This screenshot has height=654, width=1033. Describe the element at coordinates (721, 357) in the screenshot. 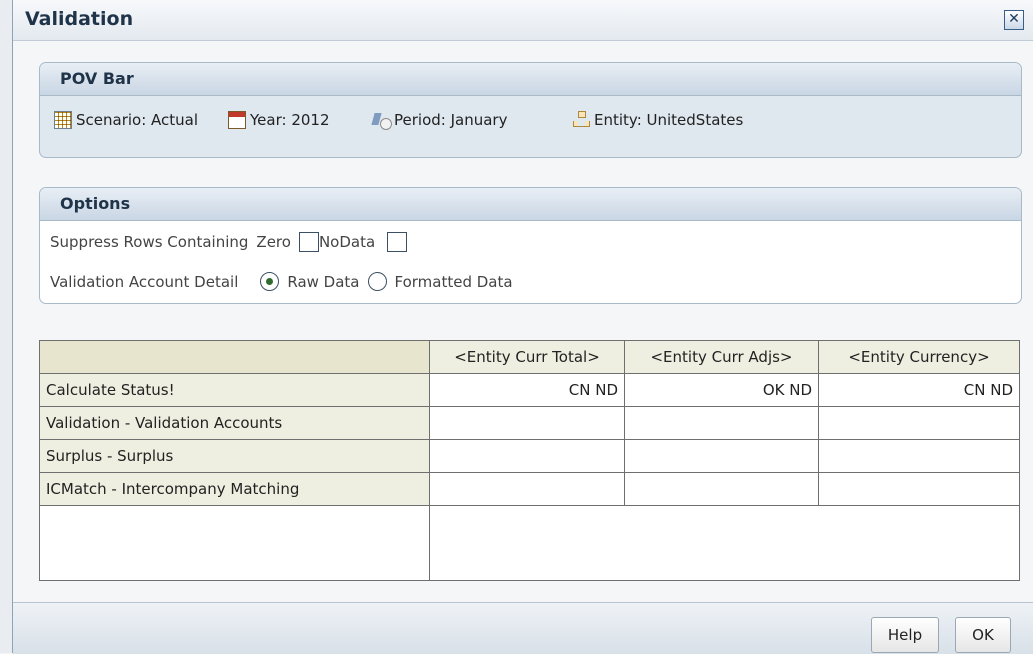

I see `column-header: <Entity Curr Adjs>` at that location.